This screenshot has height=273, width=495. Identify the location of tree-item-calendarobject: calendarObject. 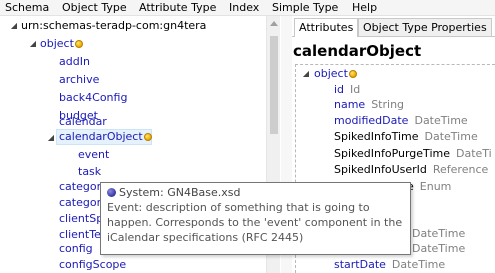
(105, 137).